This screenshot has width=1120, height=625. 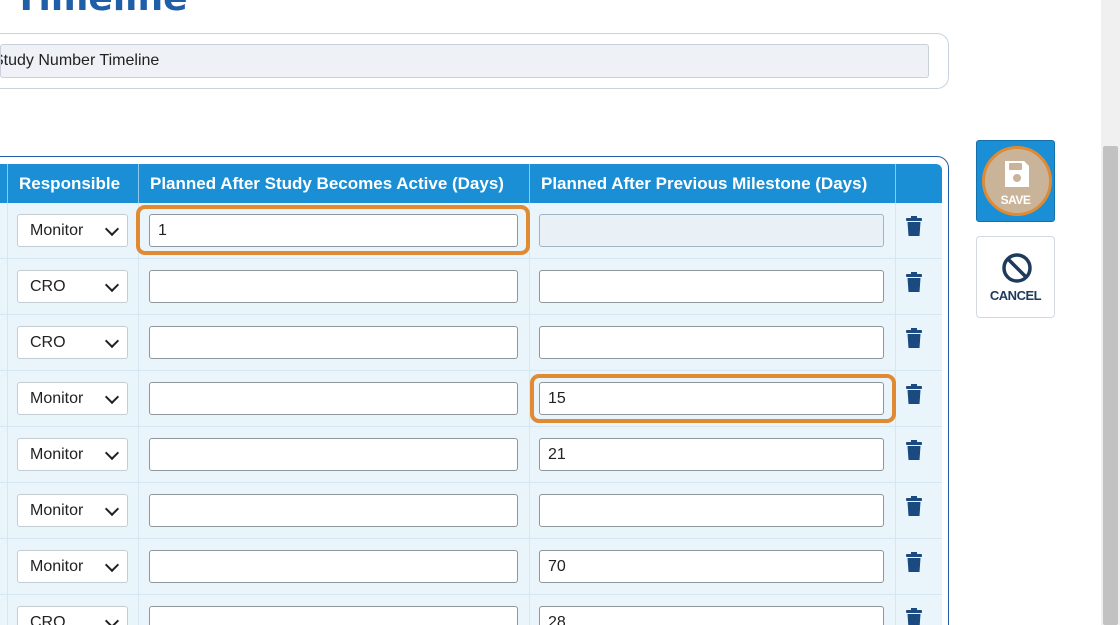 What do you see at coordinates (712, 183) in the screenshot?
I see `header-planned-after-previous: Planned After Previous Milestone (Days)` at bounding box center [712, 183].